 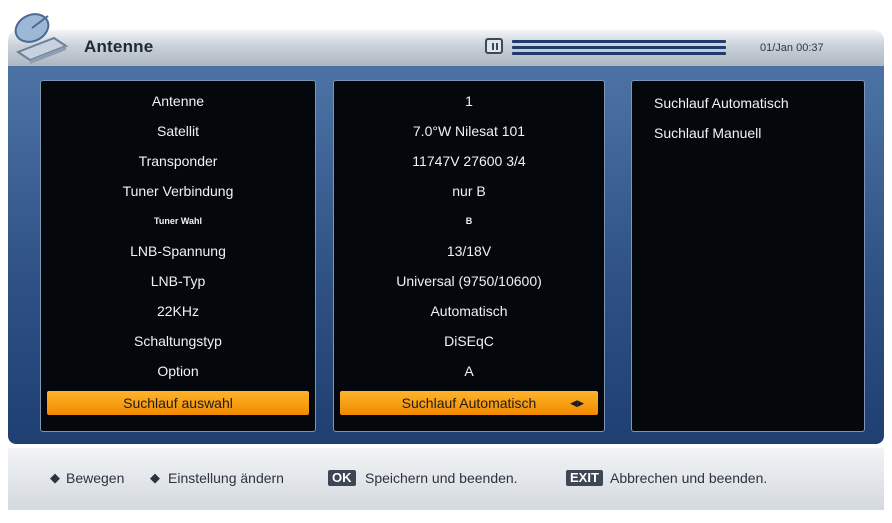 I want to click on label-22khz: 22KHz, so click(x=178, y=311).